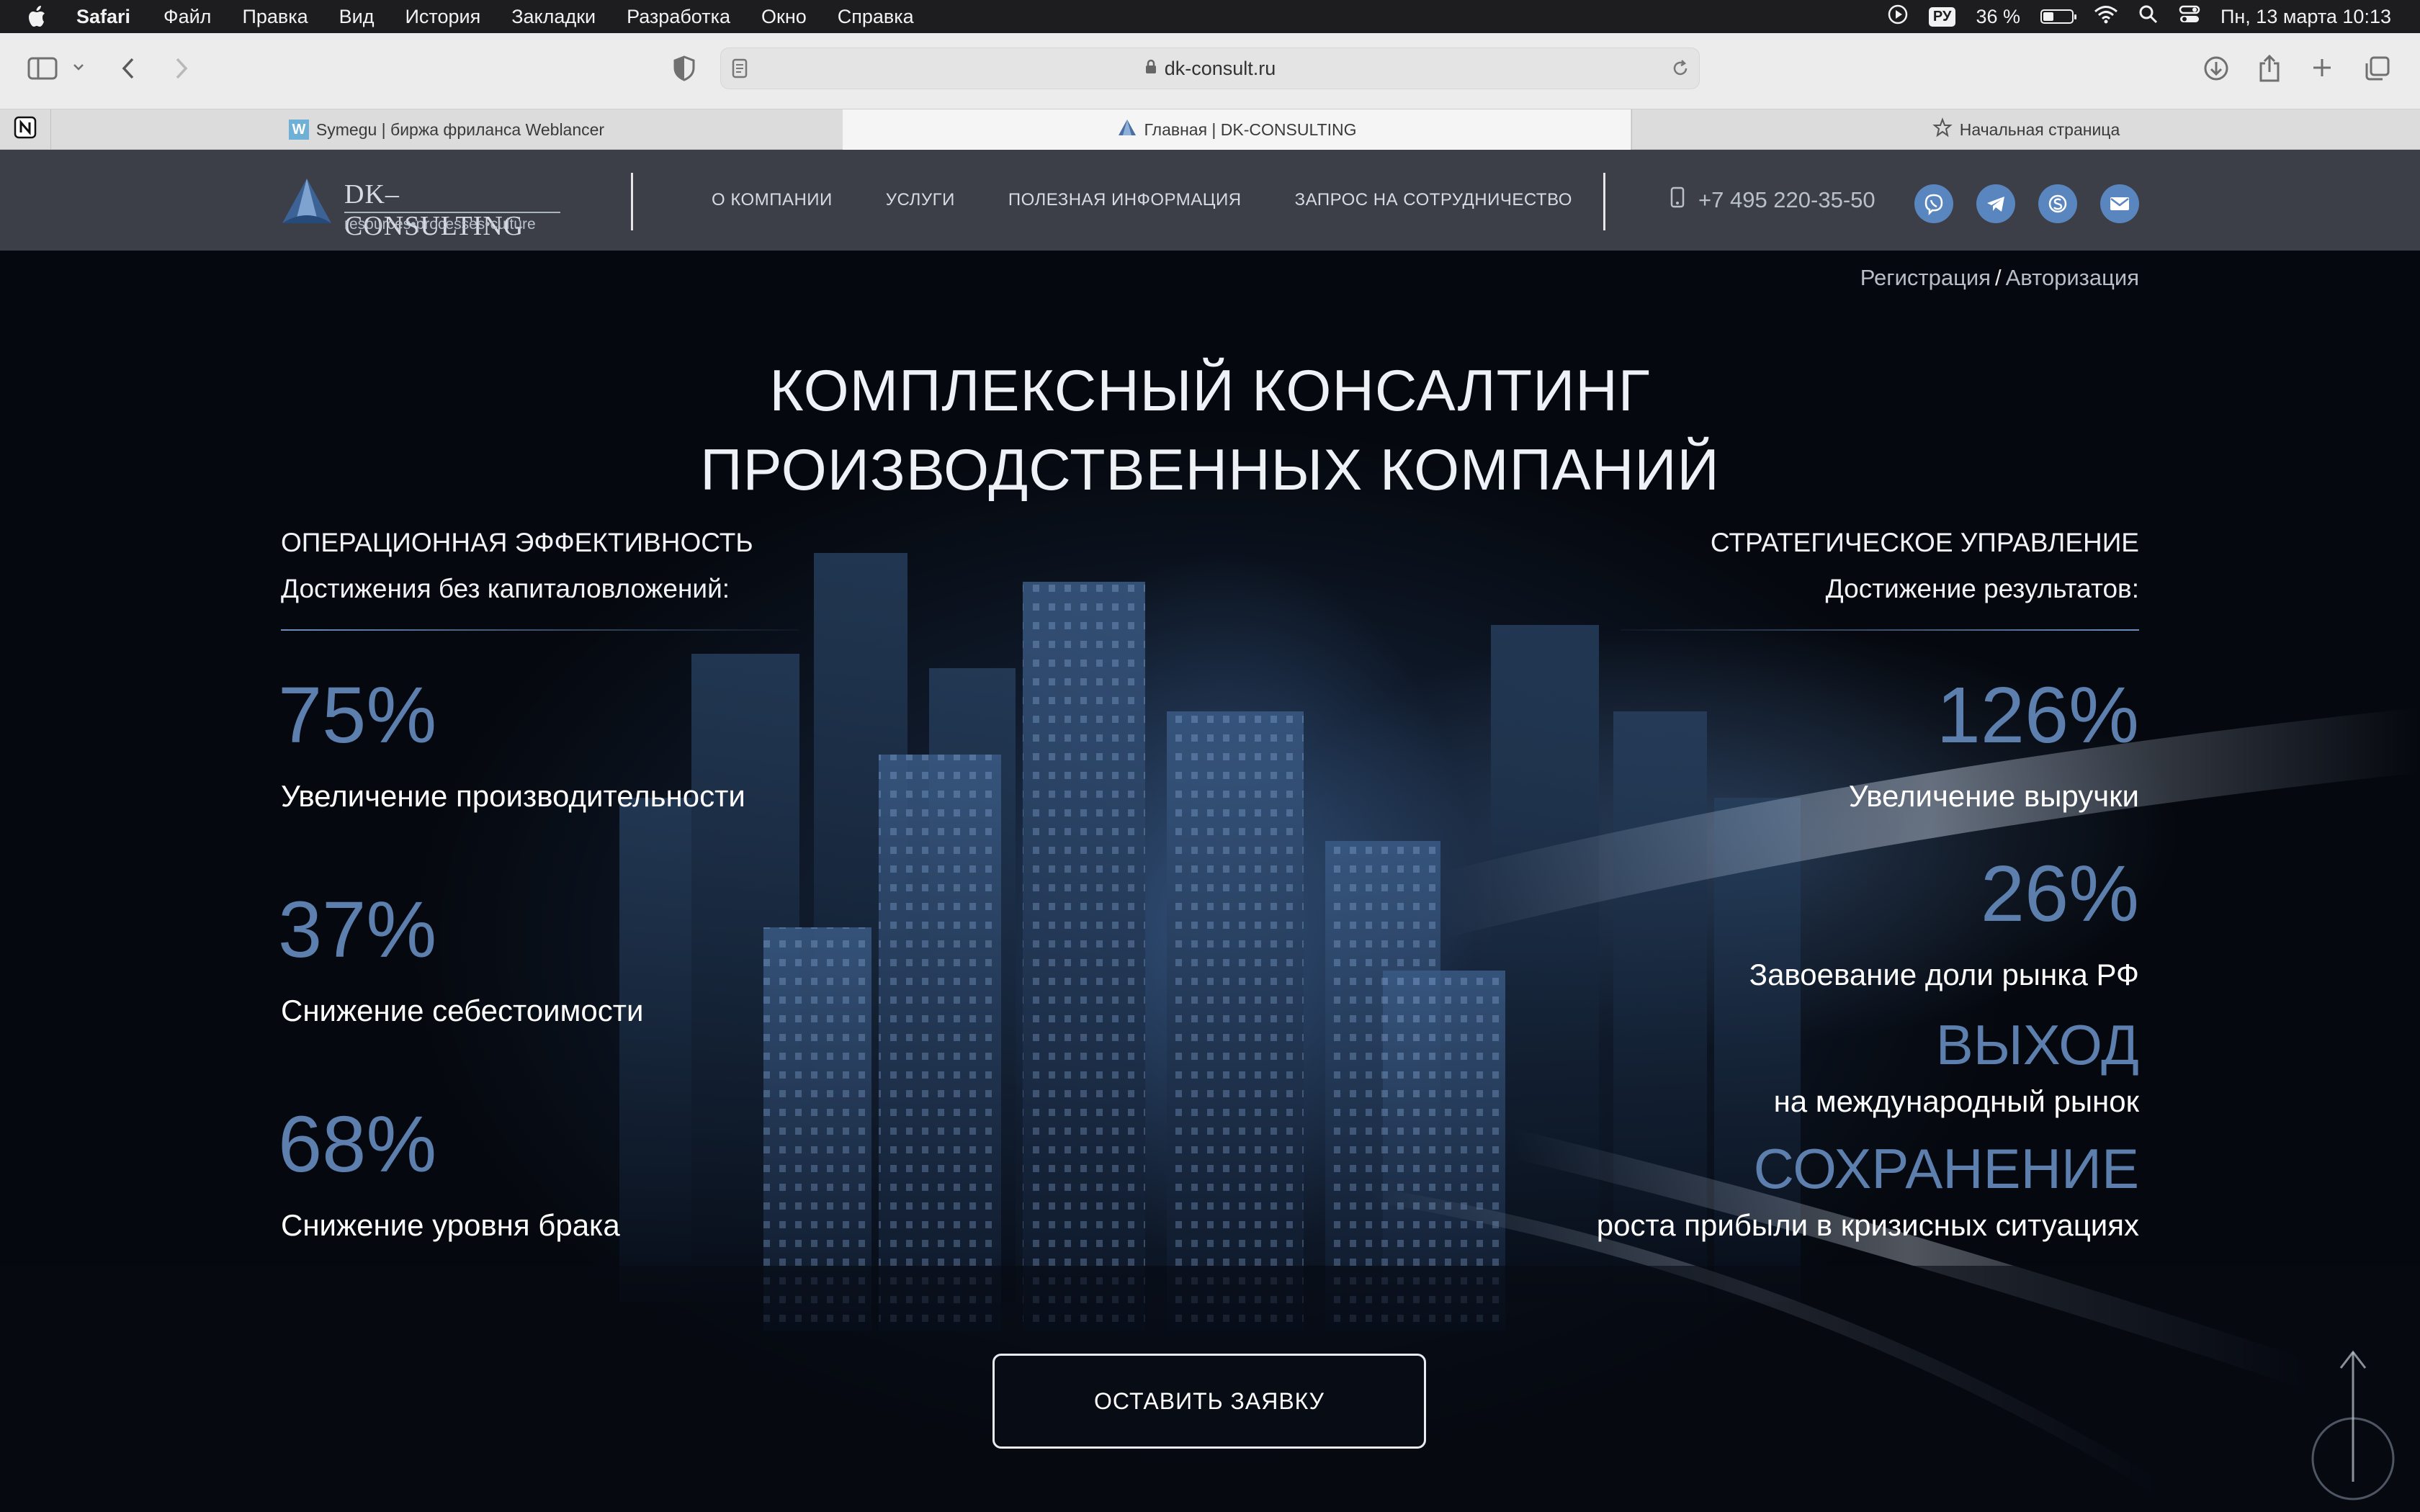  Describe the element at coordinates (2322, 67) in the screenshot. I see `new-tab-icon` at that location.